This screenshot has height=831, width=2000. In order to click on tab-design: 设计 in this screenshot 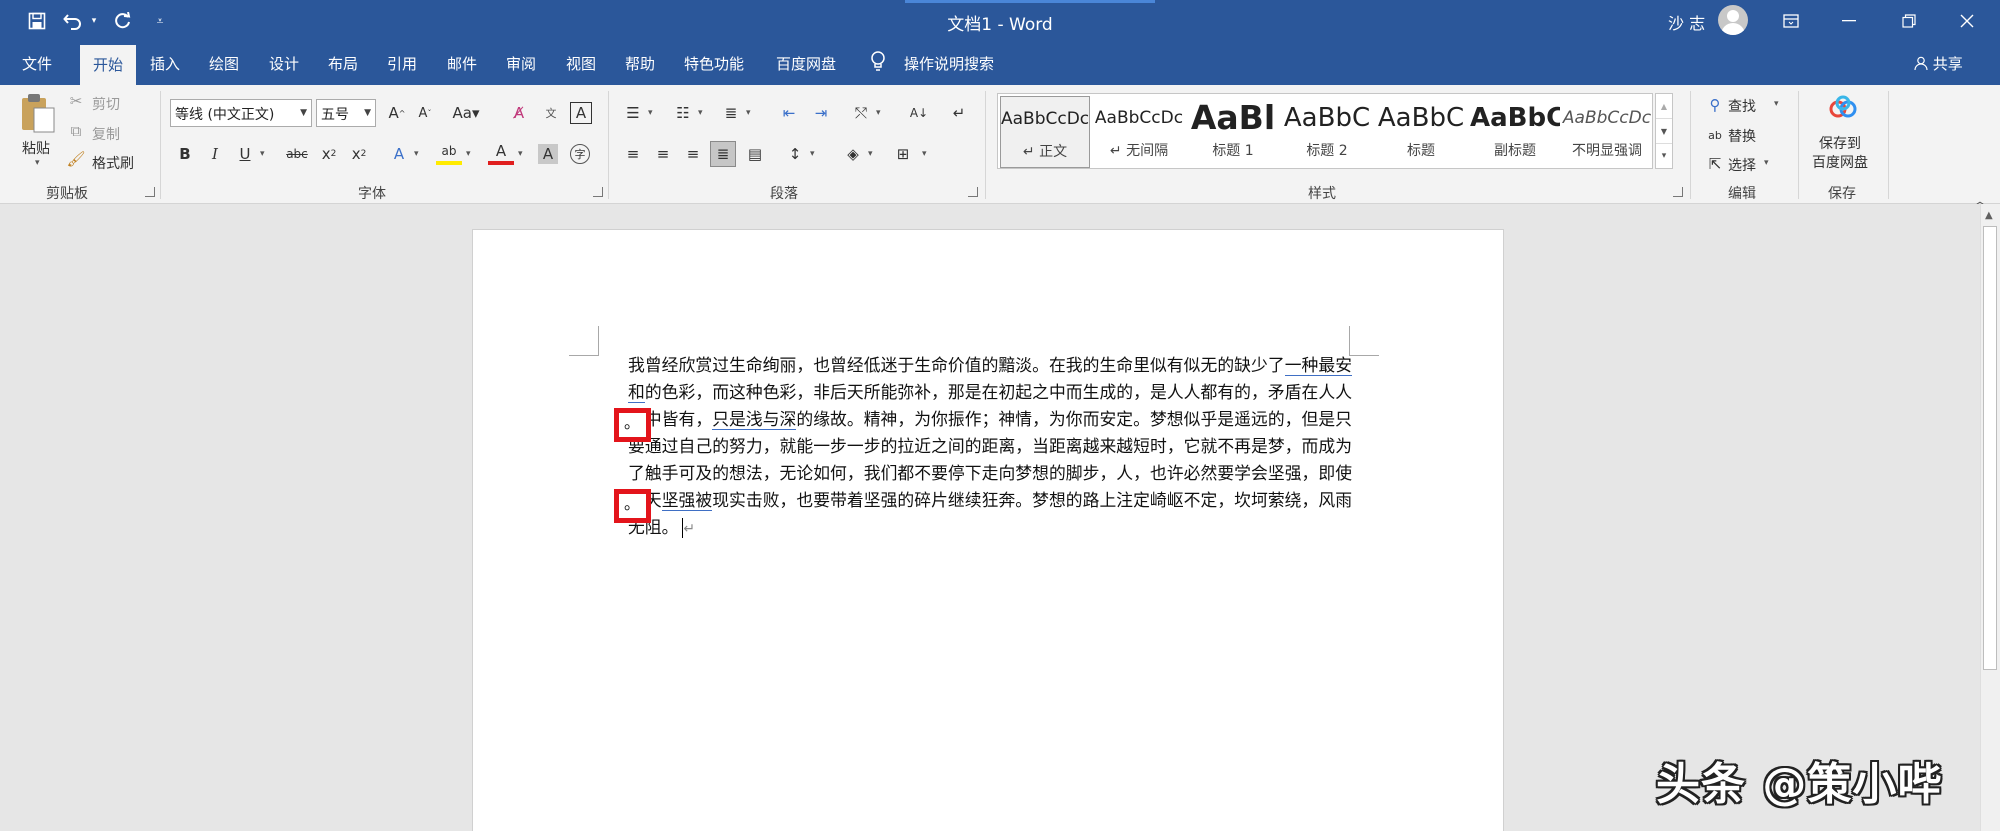, I will do `click(284, 63)`.